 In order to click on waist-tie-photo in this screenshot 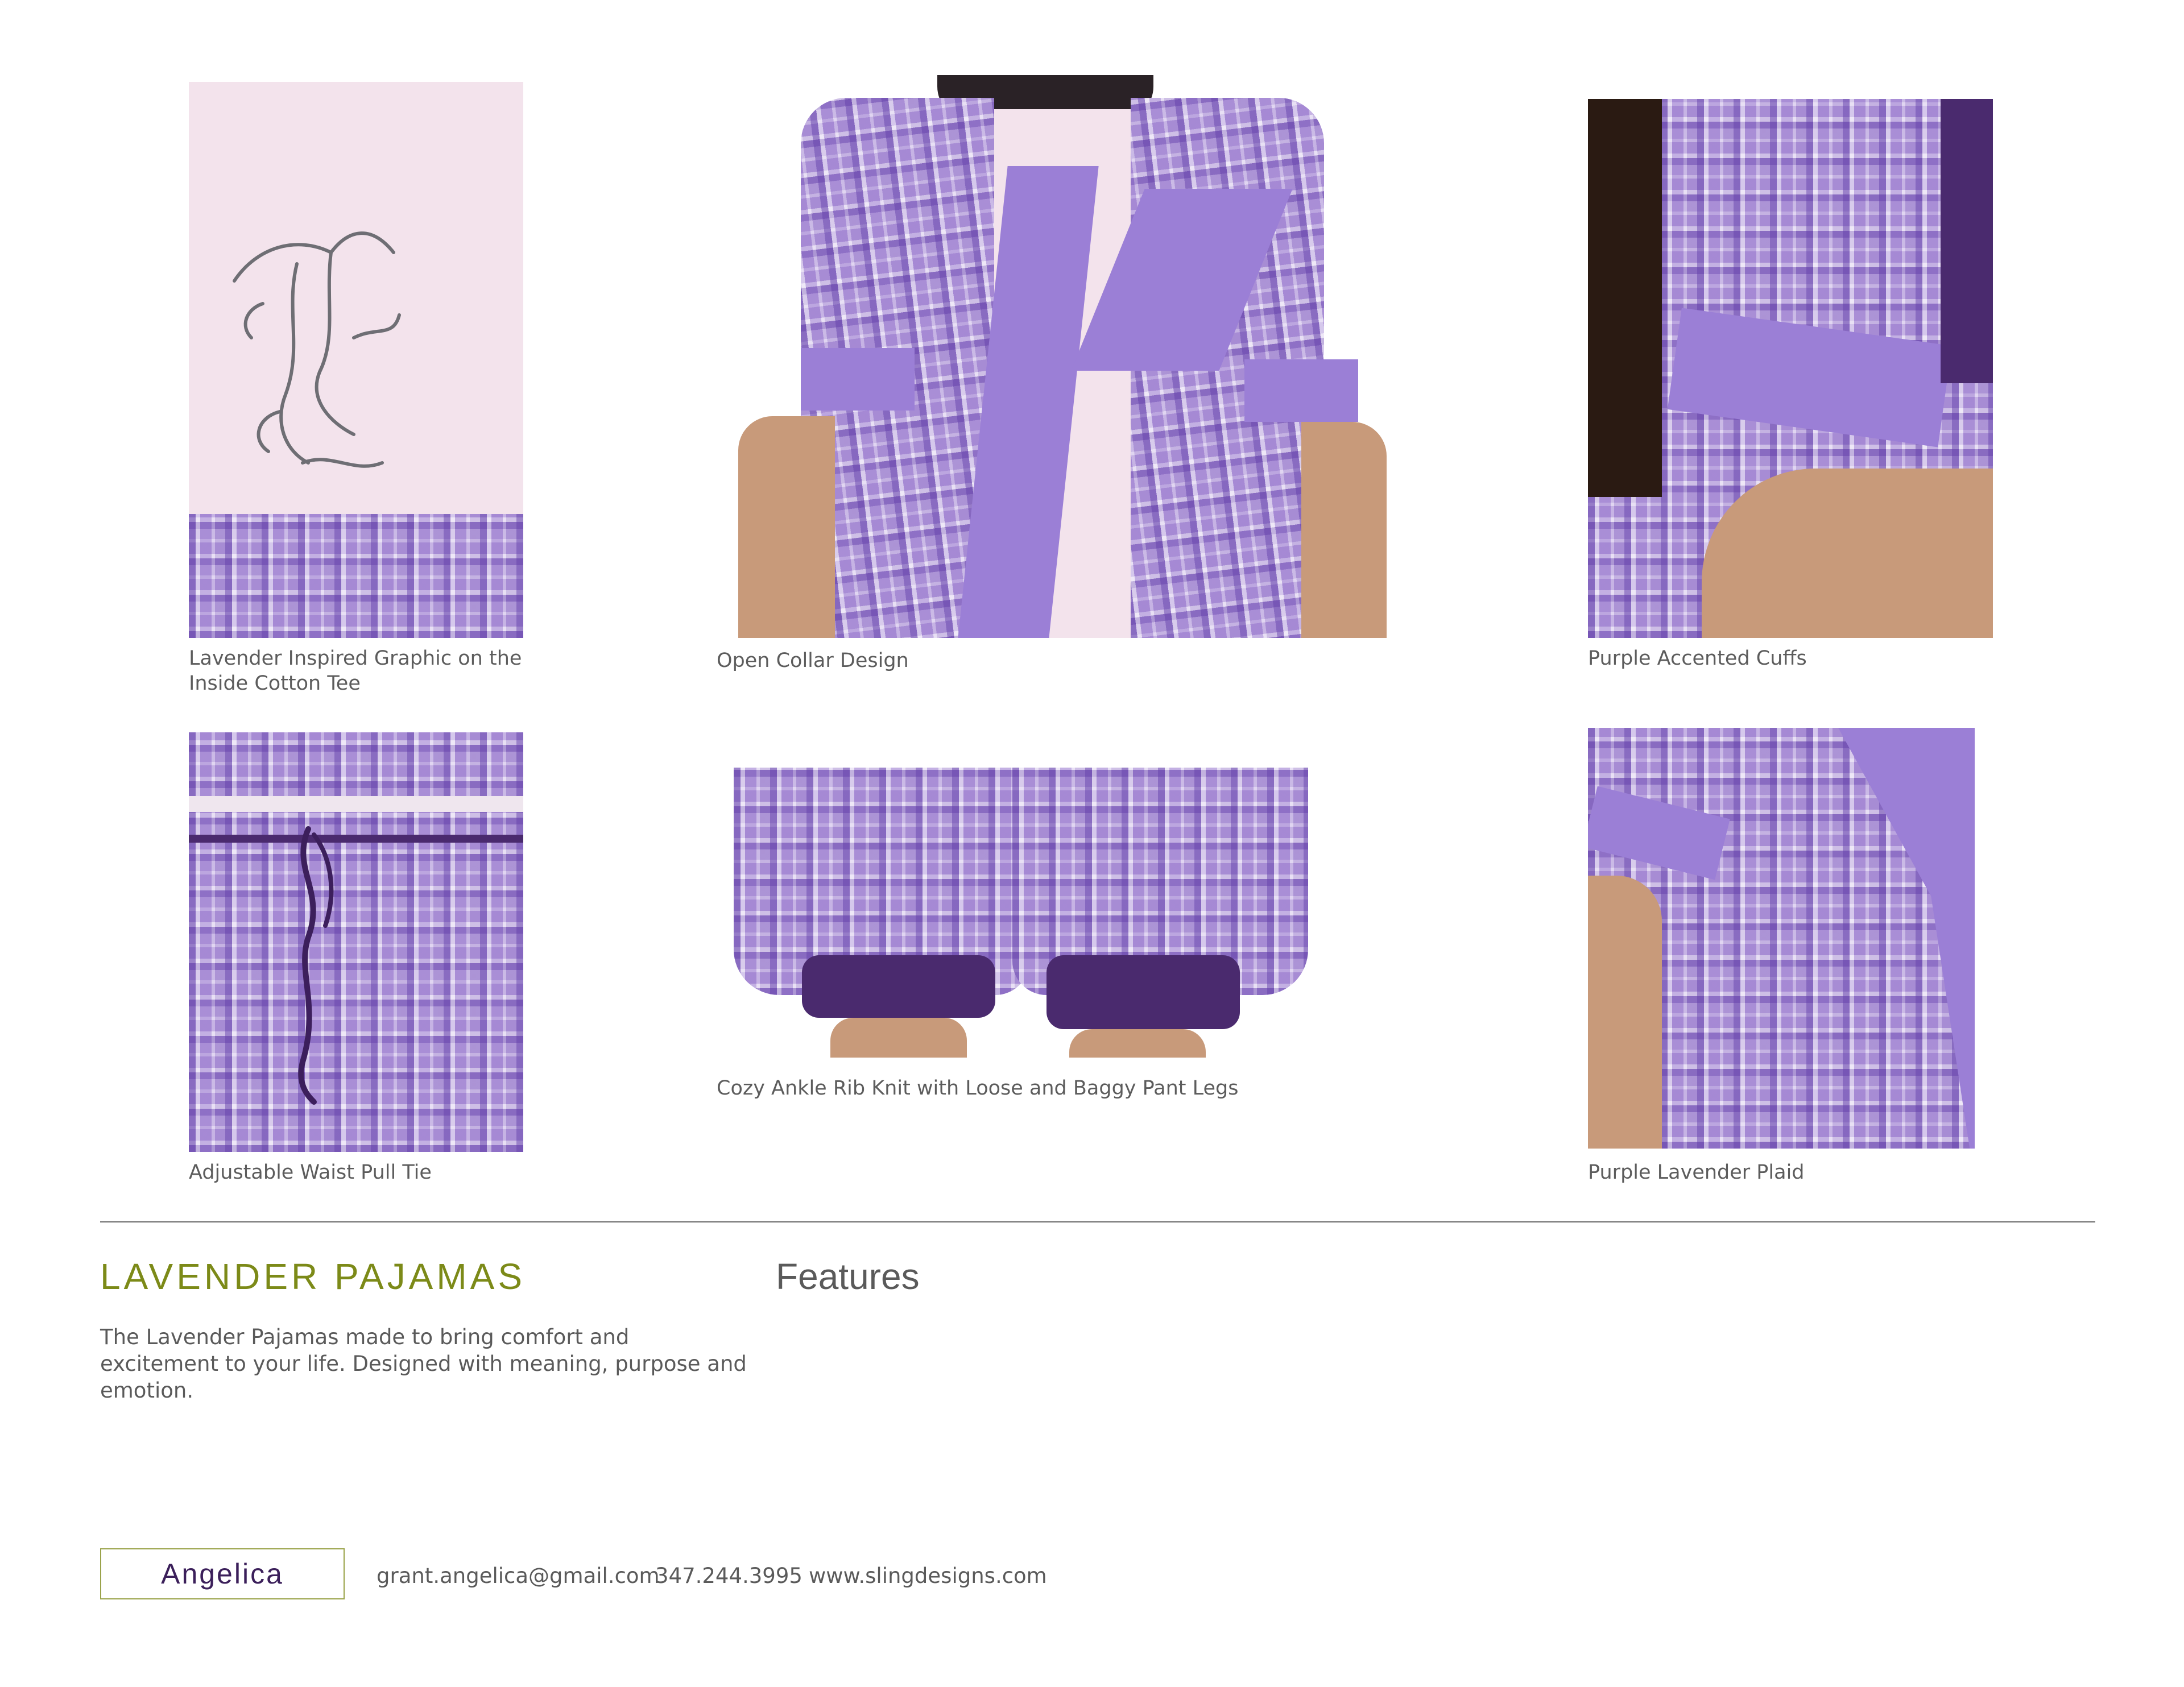, I will do `click(356, 942)`.